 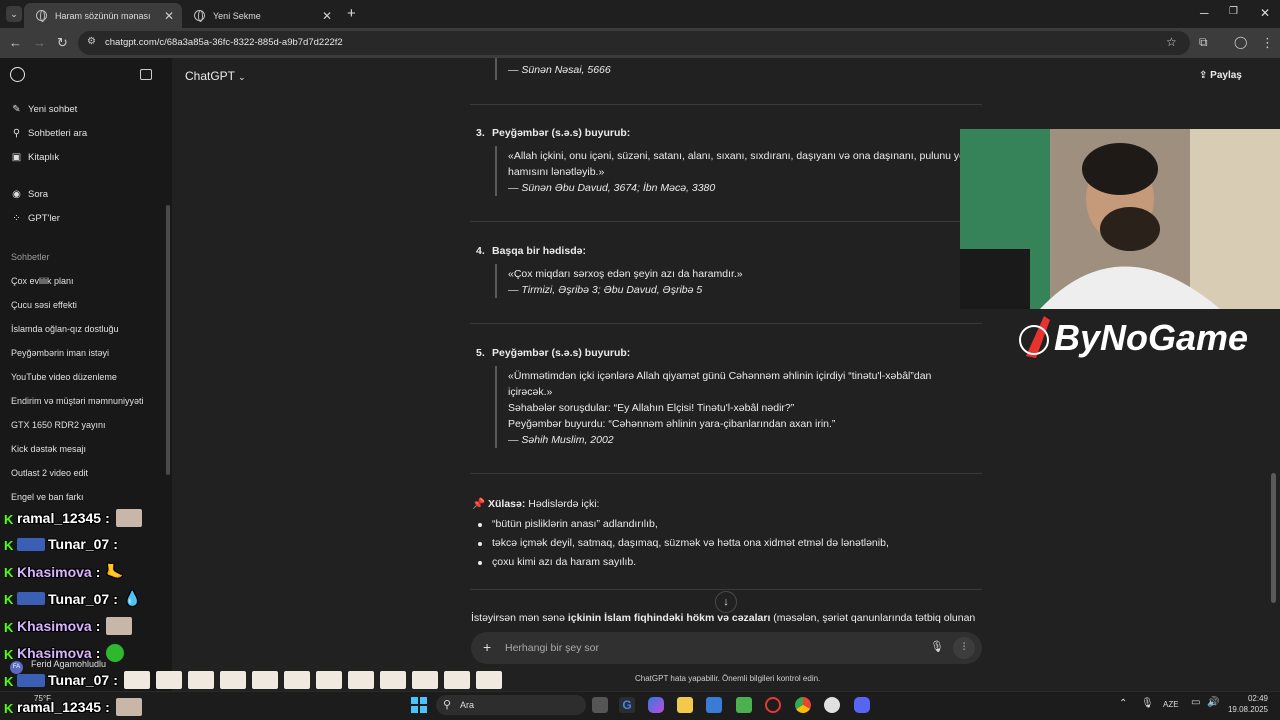 I want to click on sora-icon: ◉, so click(x=16, y=194).